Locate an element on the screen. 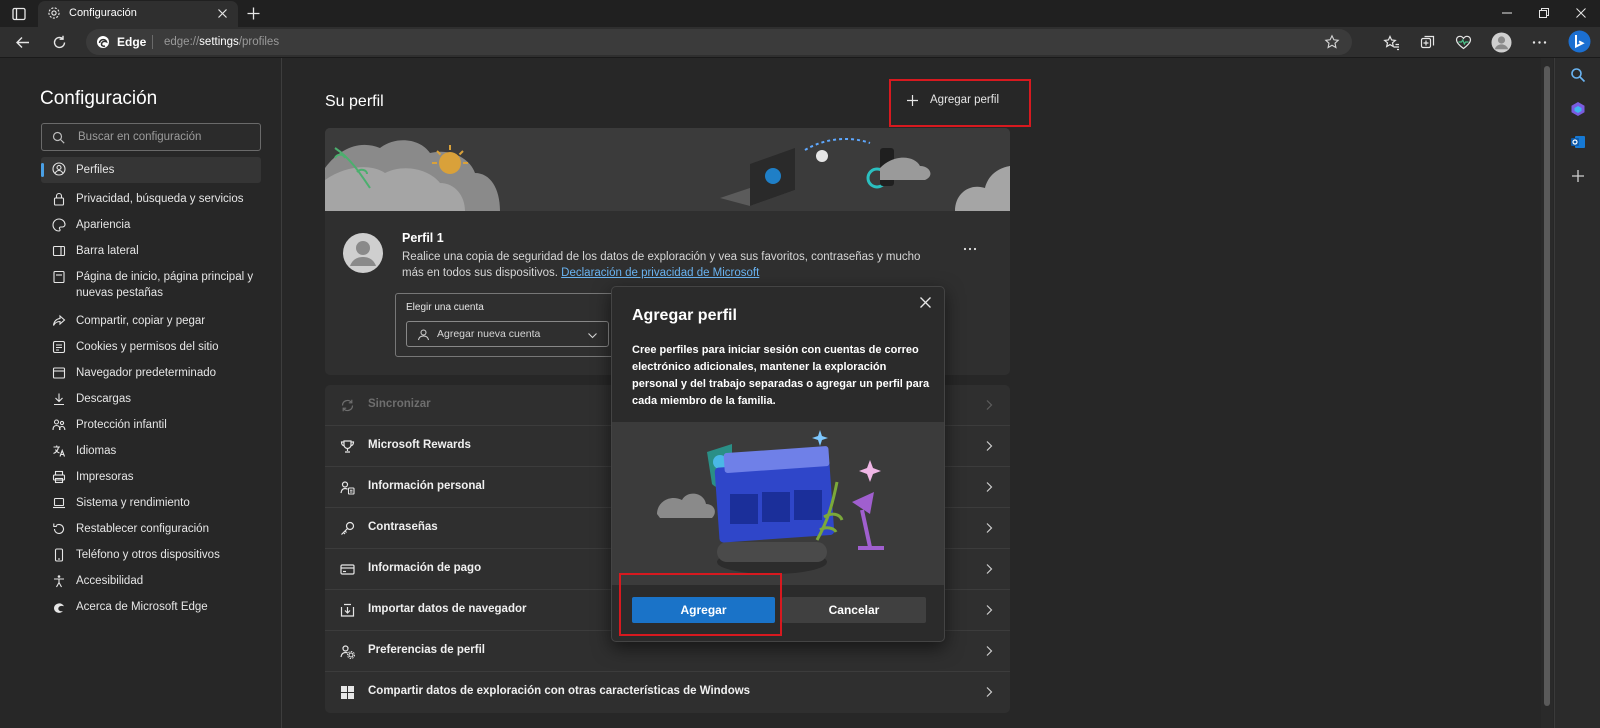 This screenshot has width=1600, height=728. back-arrow-icon is located at coordinates (22, 42).